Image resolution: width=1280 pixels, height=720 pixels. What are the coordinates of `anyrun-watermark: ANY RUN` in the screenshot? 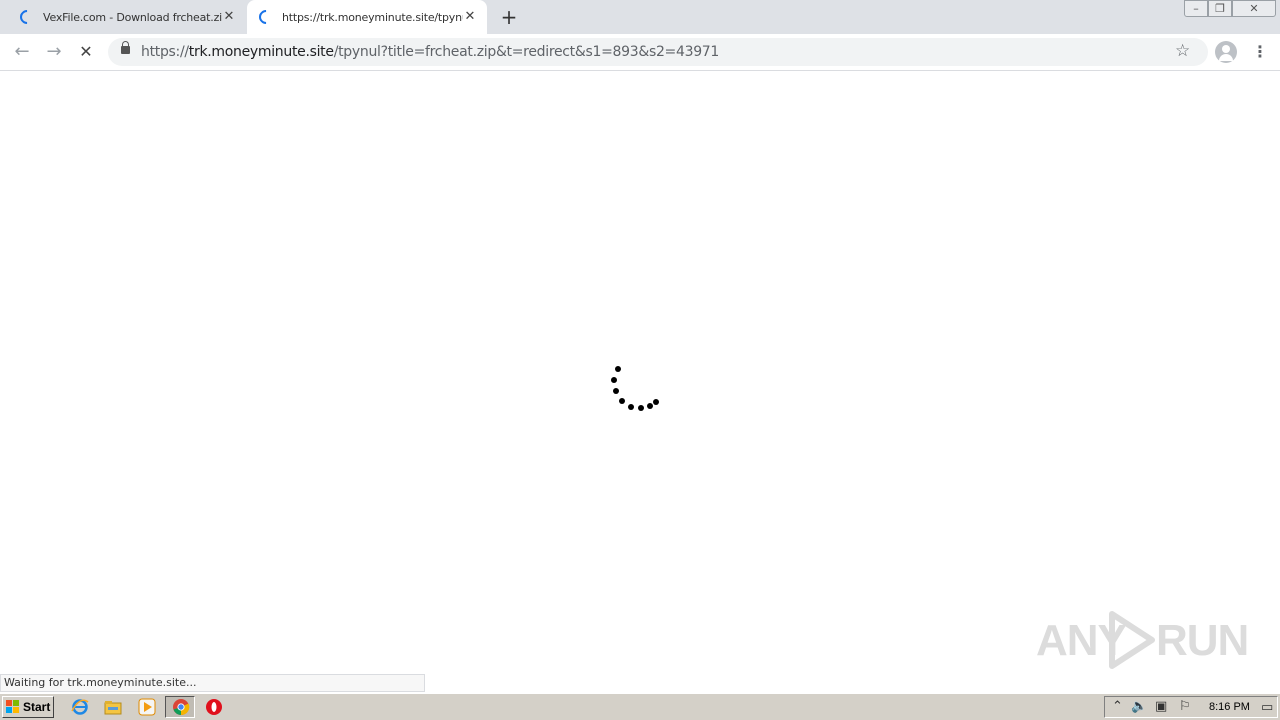 It's located at (1142, 639).